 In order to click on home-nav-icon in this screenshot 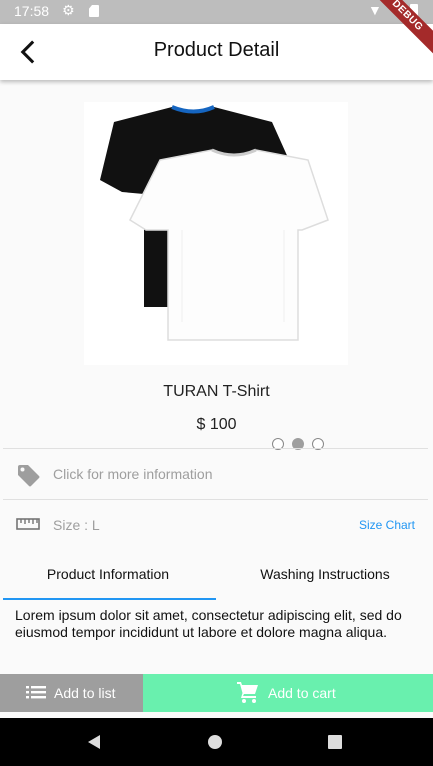, I will do `click(215, 742)`.